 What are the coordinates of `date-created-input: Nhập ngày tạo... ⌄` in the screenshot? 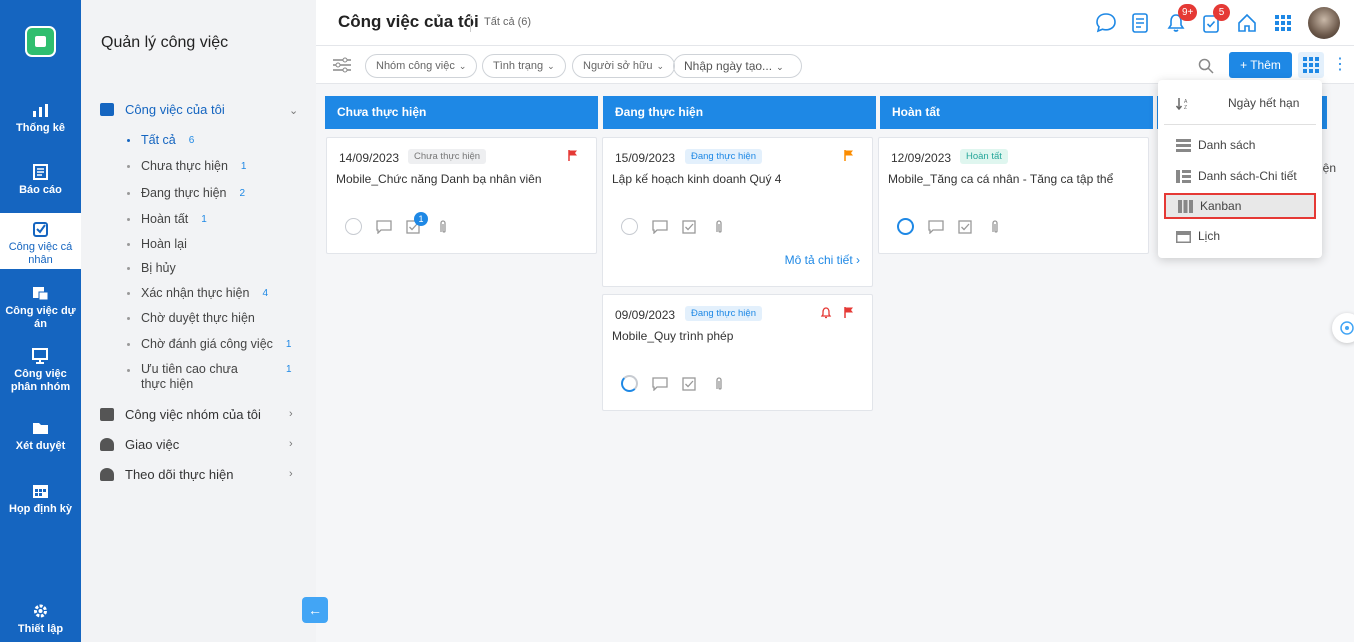 It's located at (737, 66).